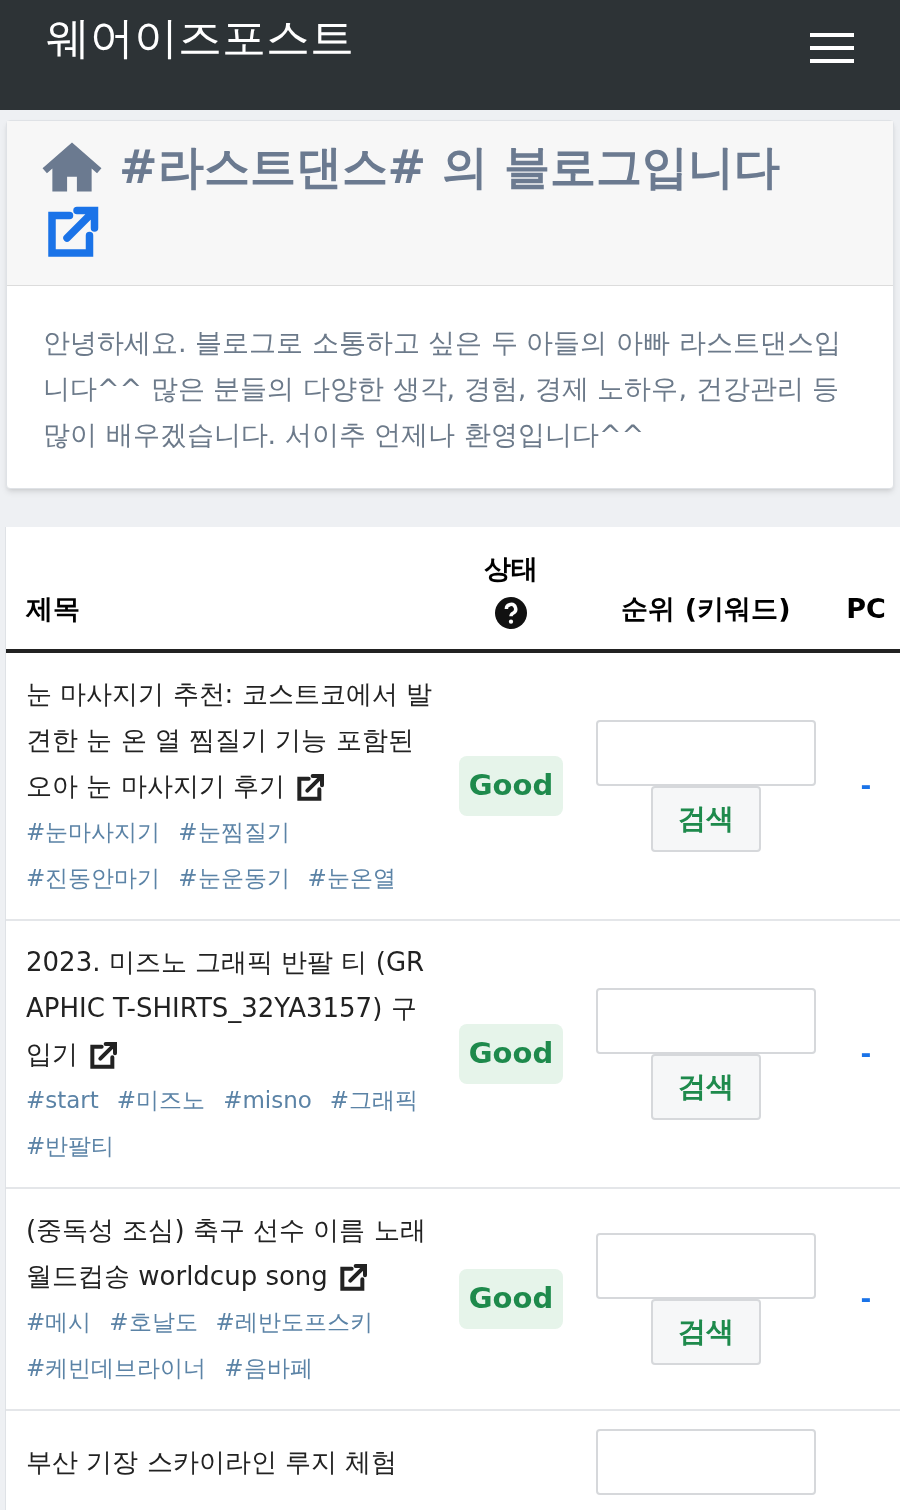  I want to click on post-title: 눈 마사지기 추천: 코스트코에서 발견한 눈 온 열 찜질기 기능 포함된 오아 눈 마사지기 후기, so click(230, 740).